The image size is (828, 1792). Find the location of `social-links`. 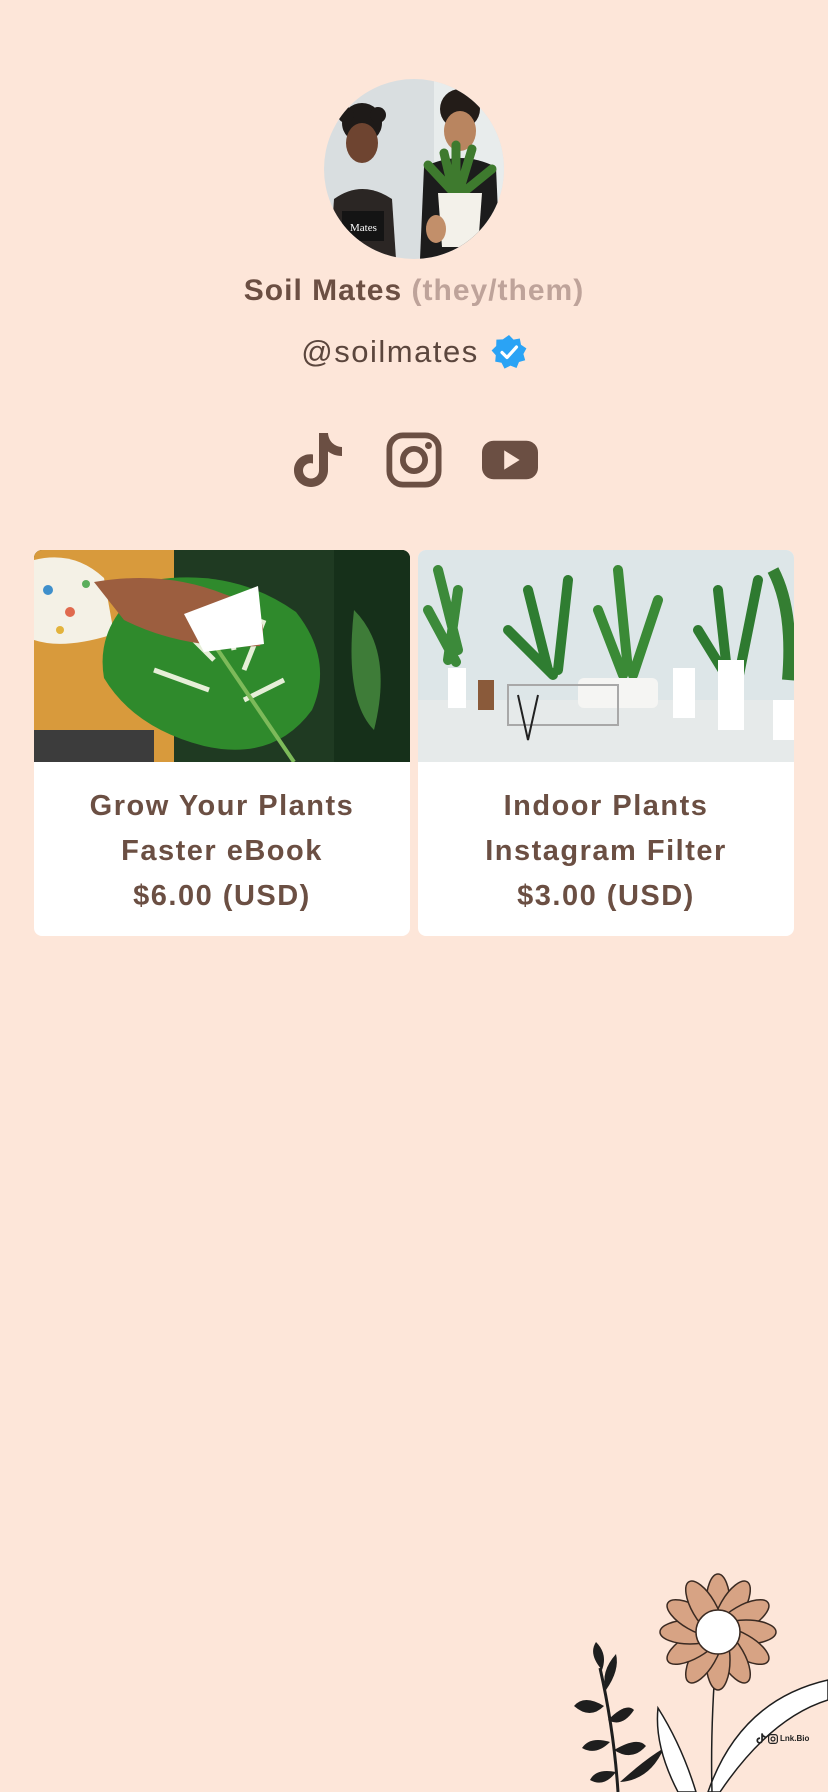

social-links is located at coordinates (414, 460).